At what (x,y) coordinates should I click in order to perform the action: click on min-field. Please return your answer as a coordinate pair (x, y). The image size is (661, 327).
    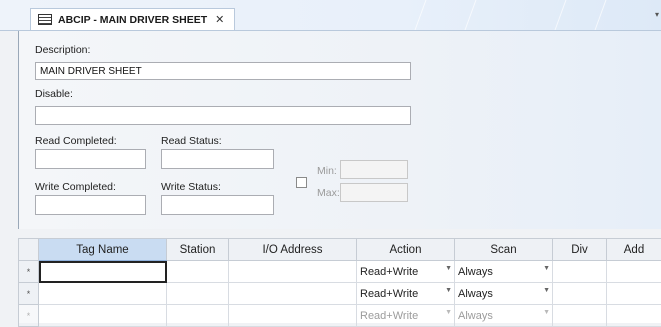
    Looking at the image, I should click on (374, 169).